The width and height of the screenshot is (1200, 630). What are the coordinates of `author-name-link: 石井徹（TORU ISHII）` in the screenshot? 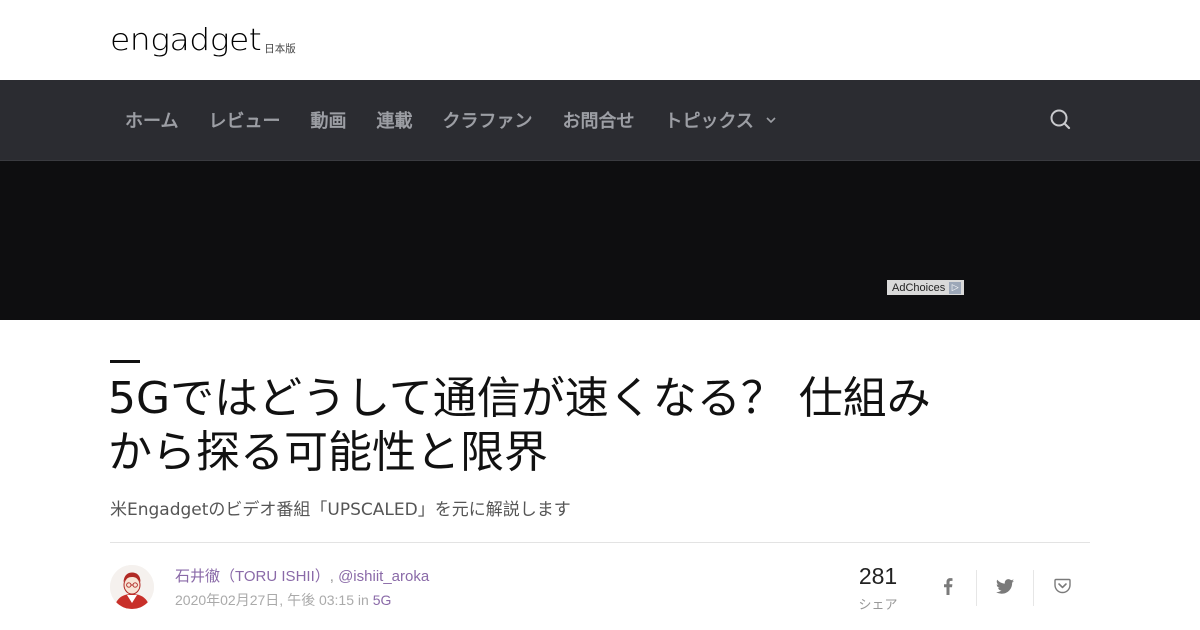 It's located at (252, 576).